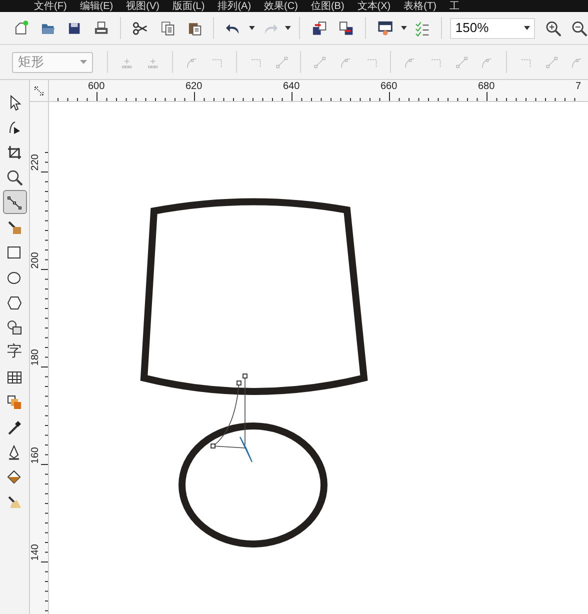 The height and width of the screenshot is (614, 588). Describe the element at coordinates (97, 6) in the screenshot. I see `menu-item: 编辑(E)` at that location.